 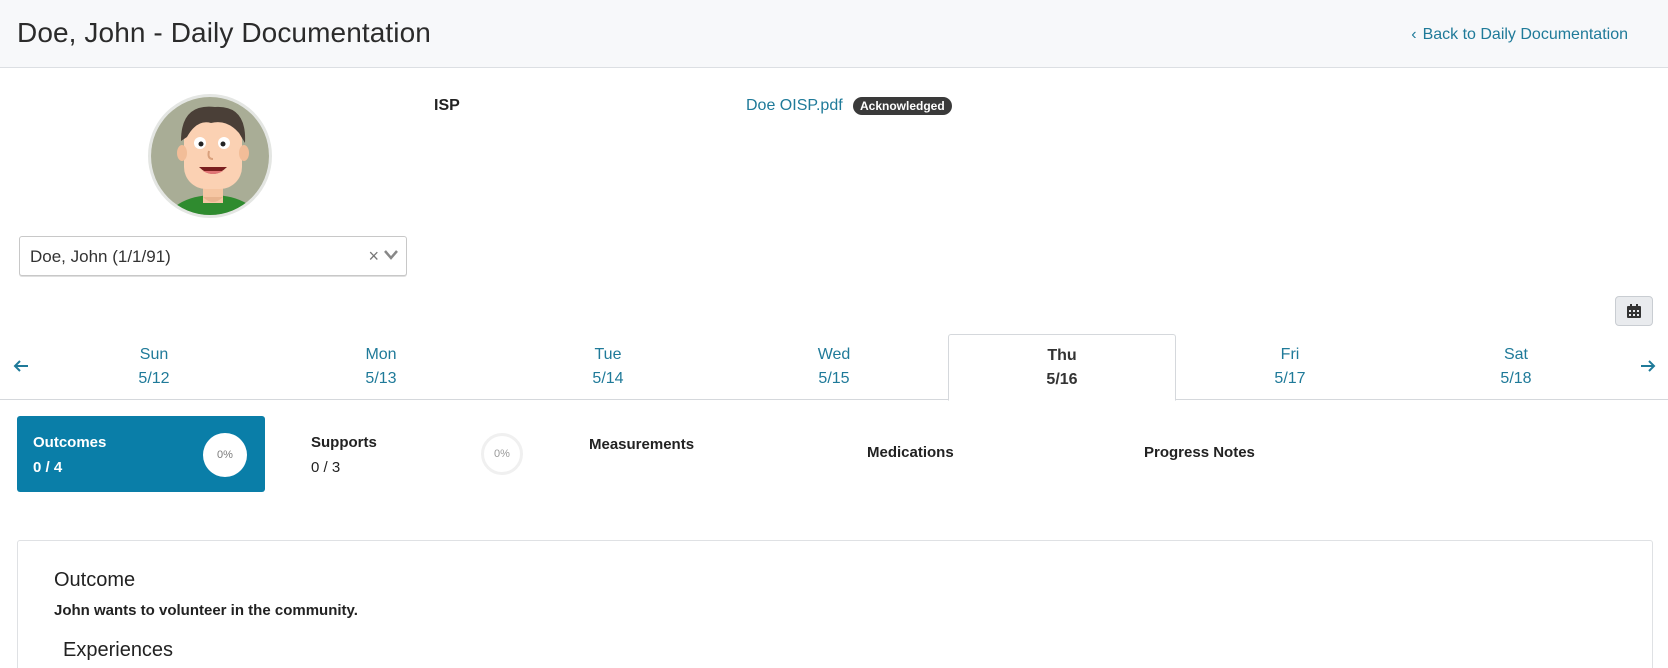 What do you see at coordinates (326, 467) in the screenshot?
I see `tab-supports-count: 0 / 3` at bounding box center [326, 467].